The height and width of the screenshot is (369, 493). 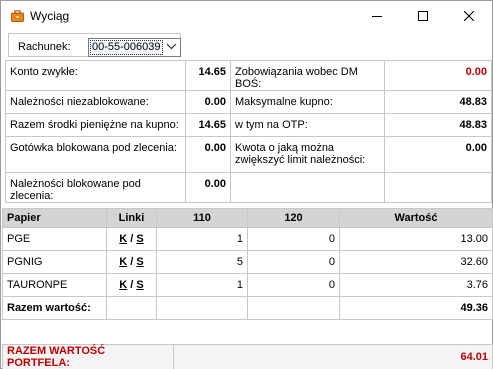 I want to click on kwota-value: 0.00, so click(x=438, y=154).